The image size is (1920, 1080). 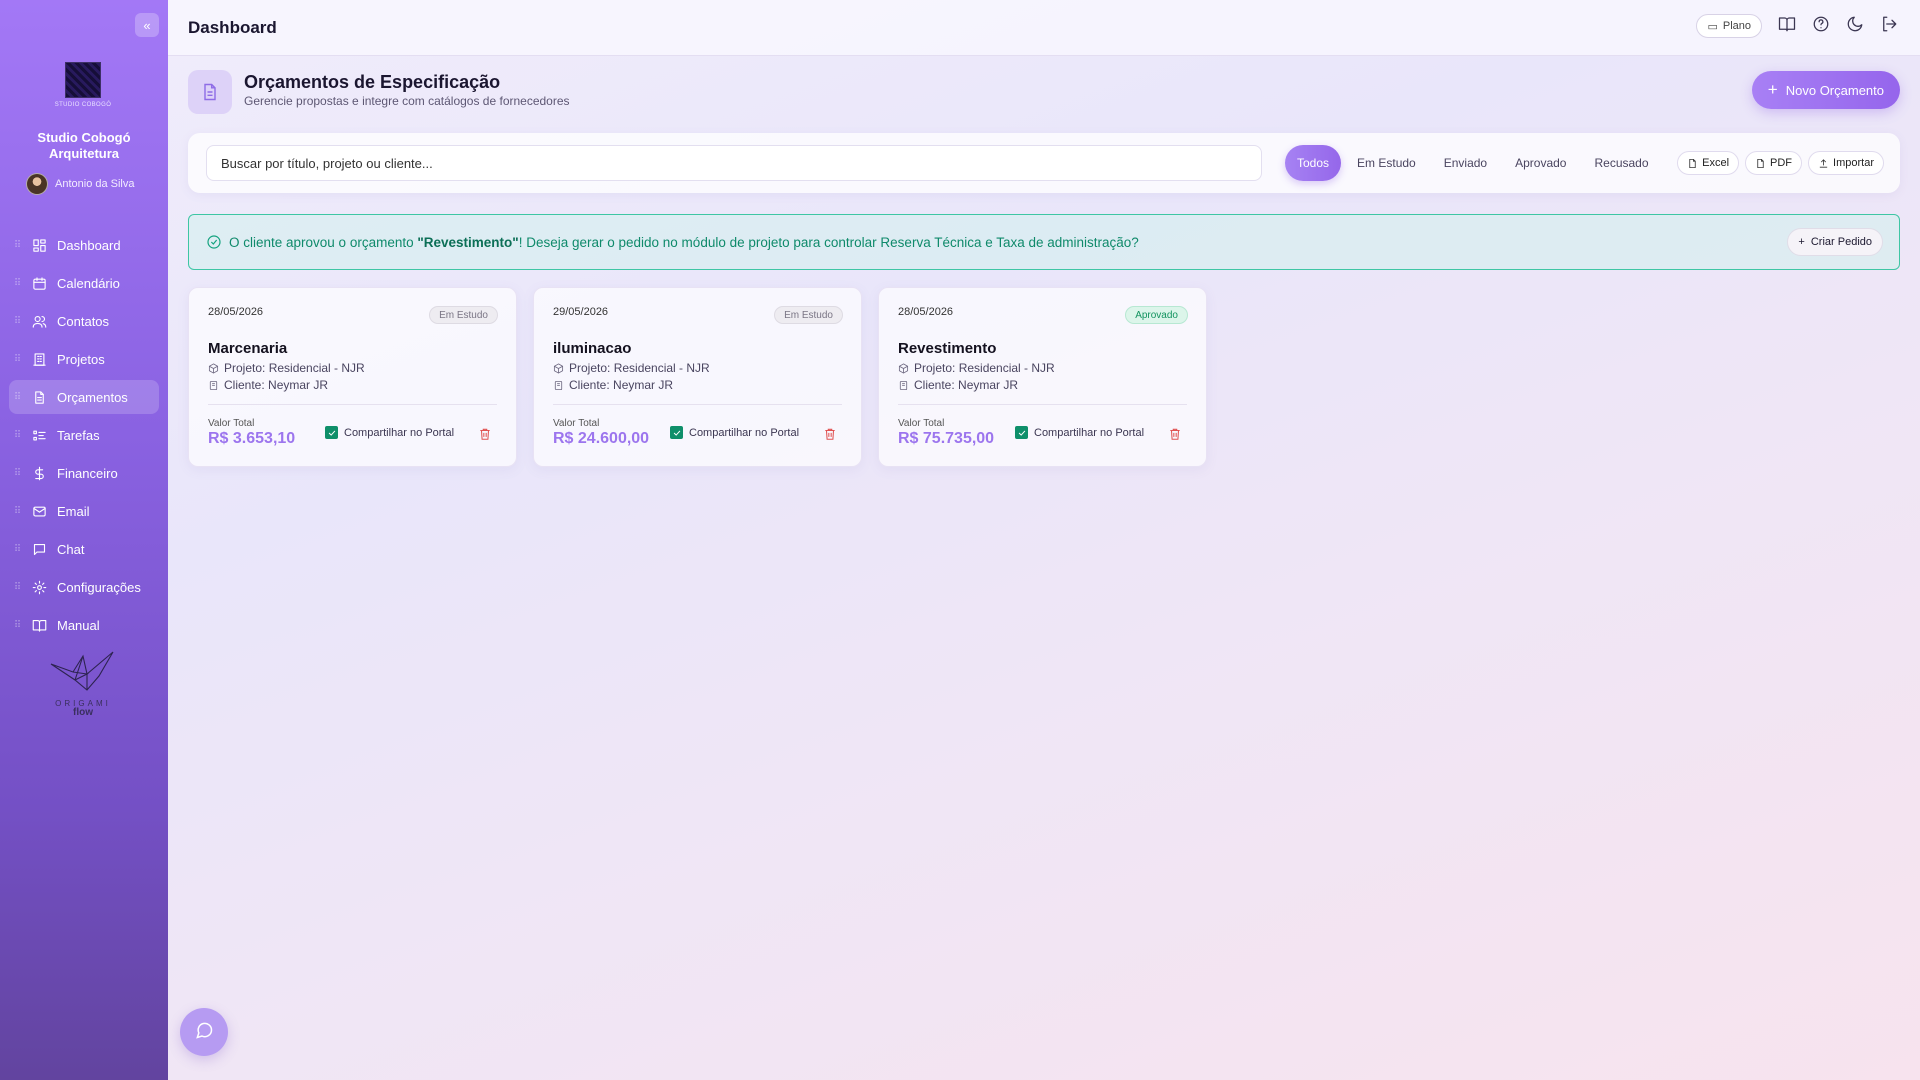 I want to click on user-profile: Antonio da Silva, so click(x=80, y=184).